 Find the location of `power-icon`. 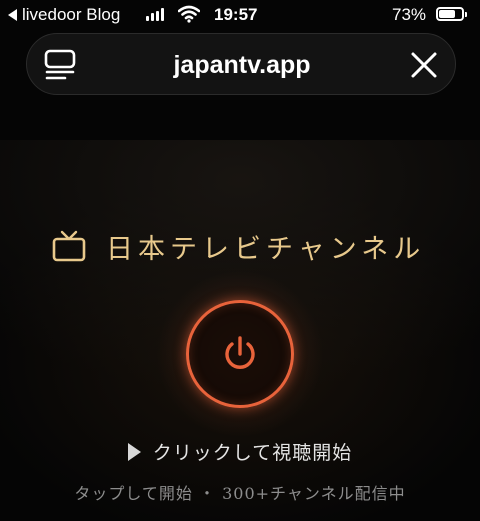

power-icon is located at coordinates (240, 352).